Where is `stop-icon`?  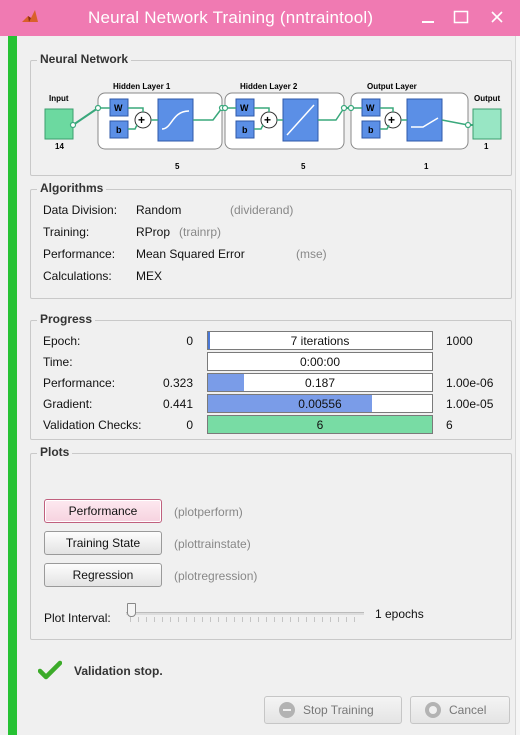 stop-icon is located at coordinates (287, 710).